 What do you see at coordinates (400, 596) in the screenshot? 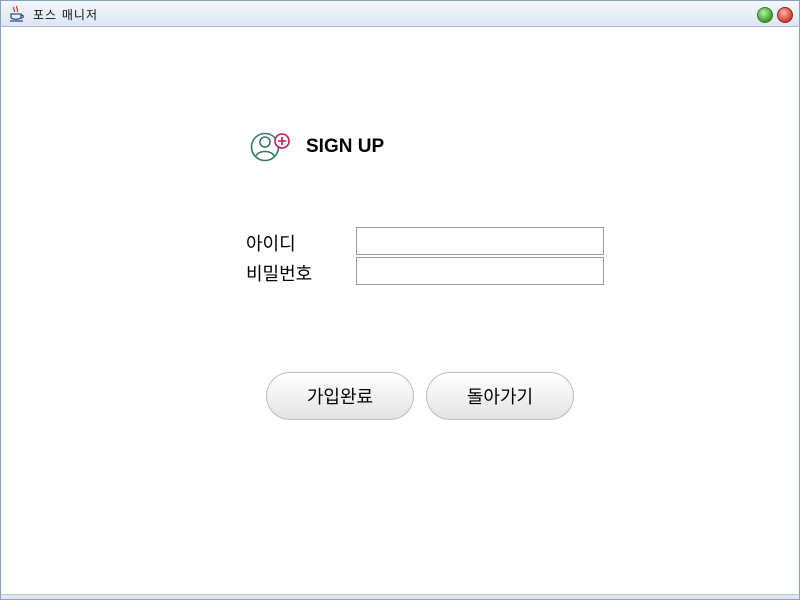
I see `window-bottom-border` at bounding box center [400, 596].